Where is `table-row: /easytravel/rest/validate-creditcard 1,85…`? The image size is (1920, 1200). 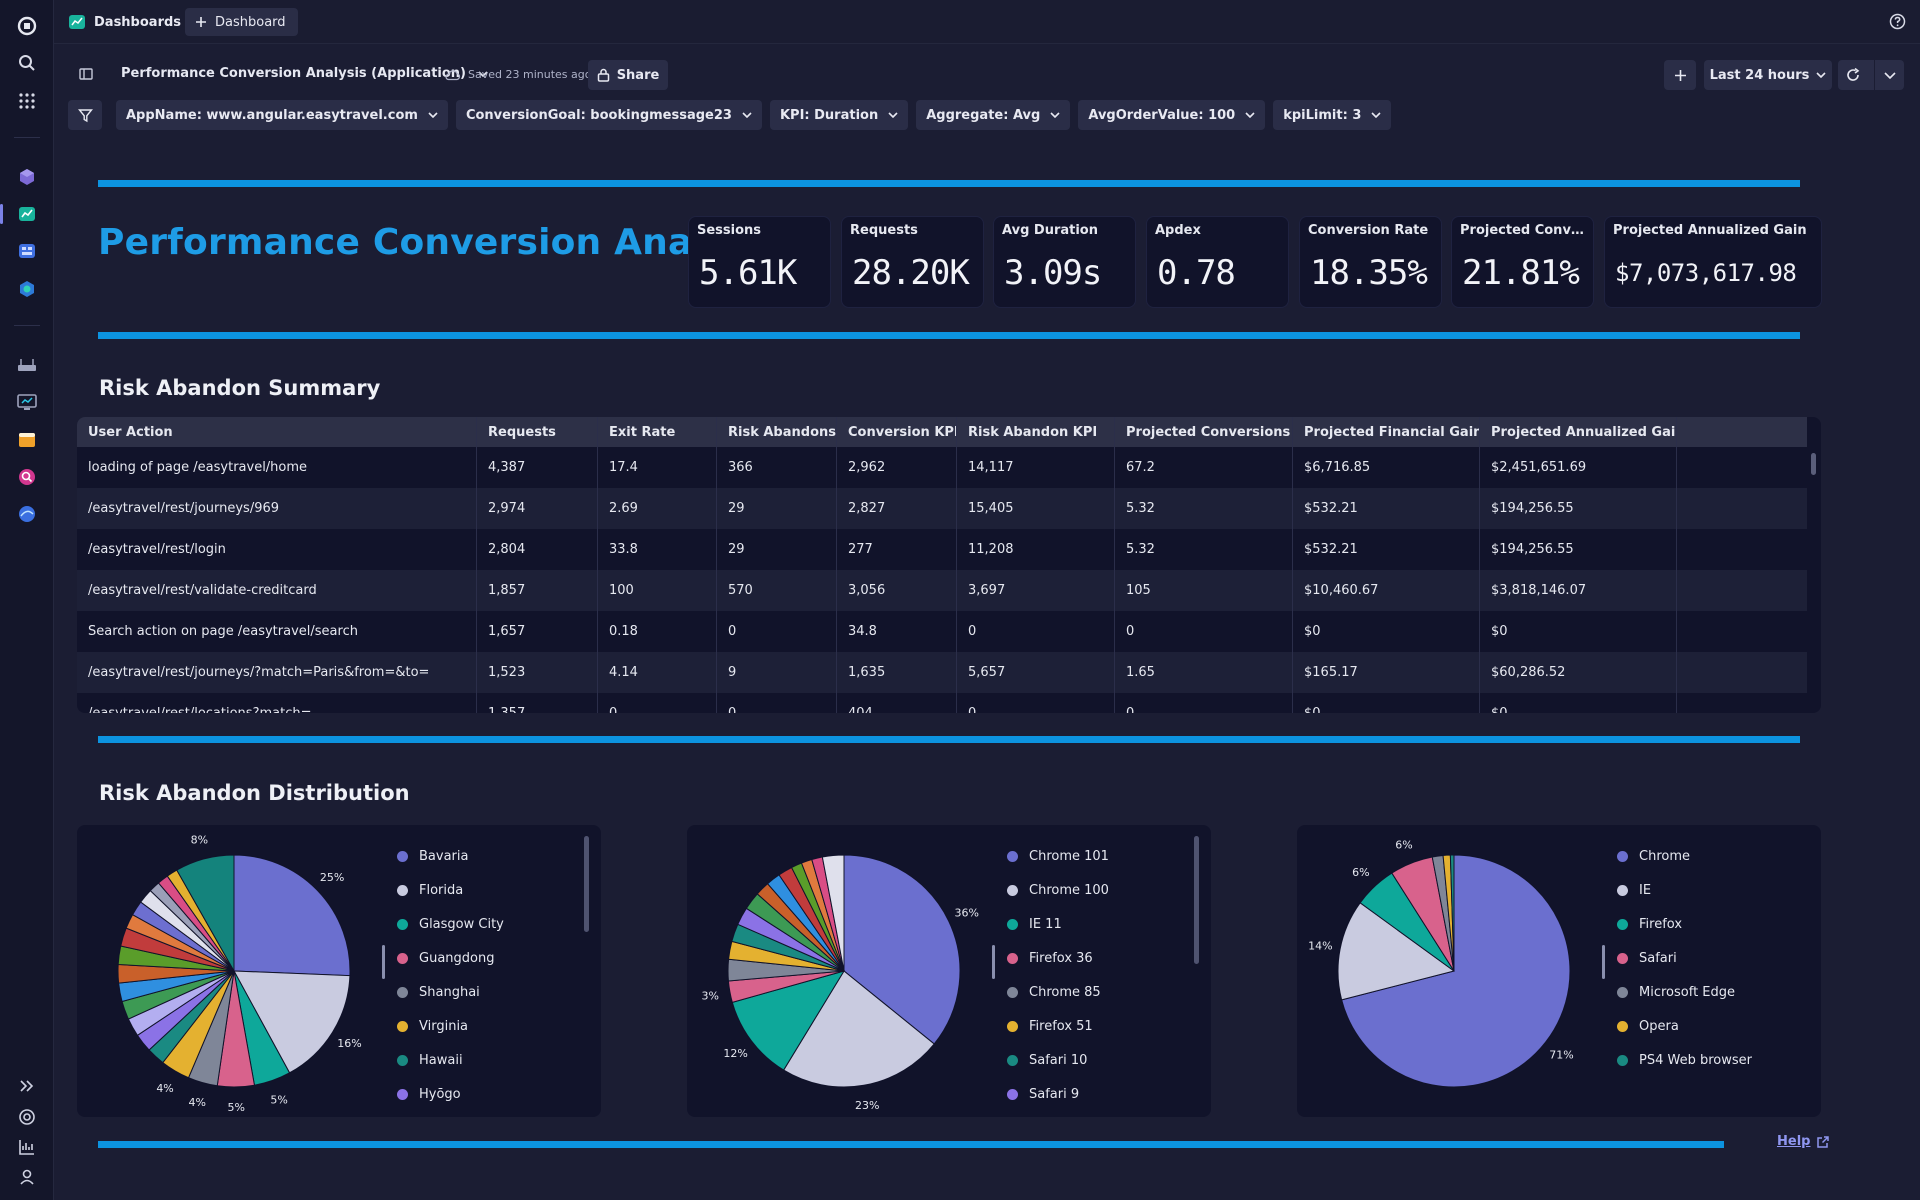 table-row: /easytravel/rest/validate-creditcard 1,85… is located at coordinates (942, 590).